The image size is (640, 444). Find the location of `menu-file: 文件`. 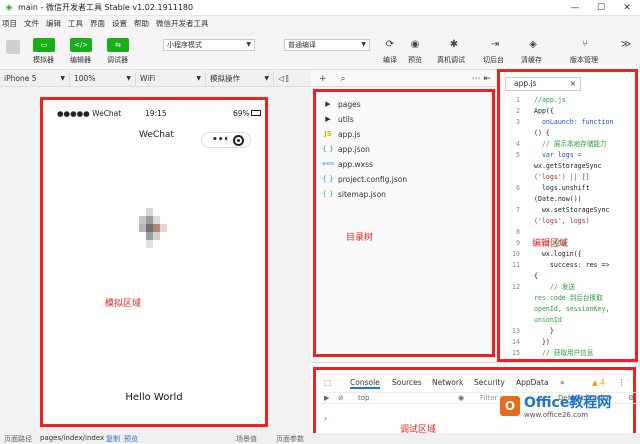

menu-file: 文件 is located at coordinates (31, 23).